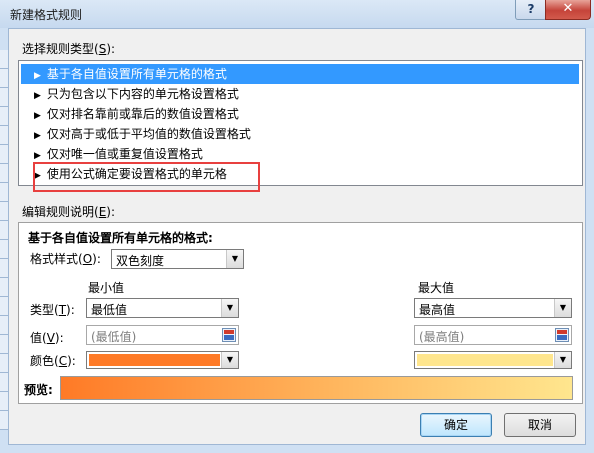 This screenshot has width=594, height=453. Describe the element at coordinates (493, 308) in the screenshot. I see `max-type-select: 最高值 ▼` at that location.